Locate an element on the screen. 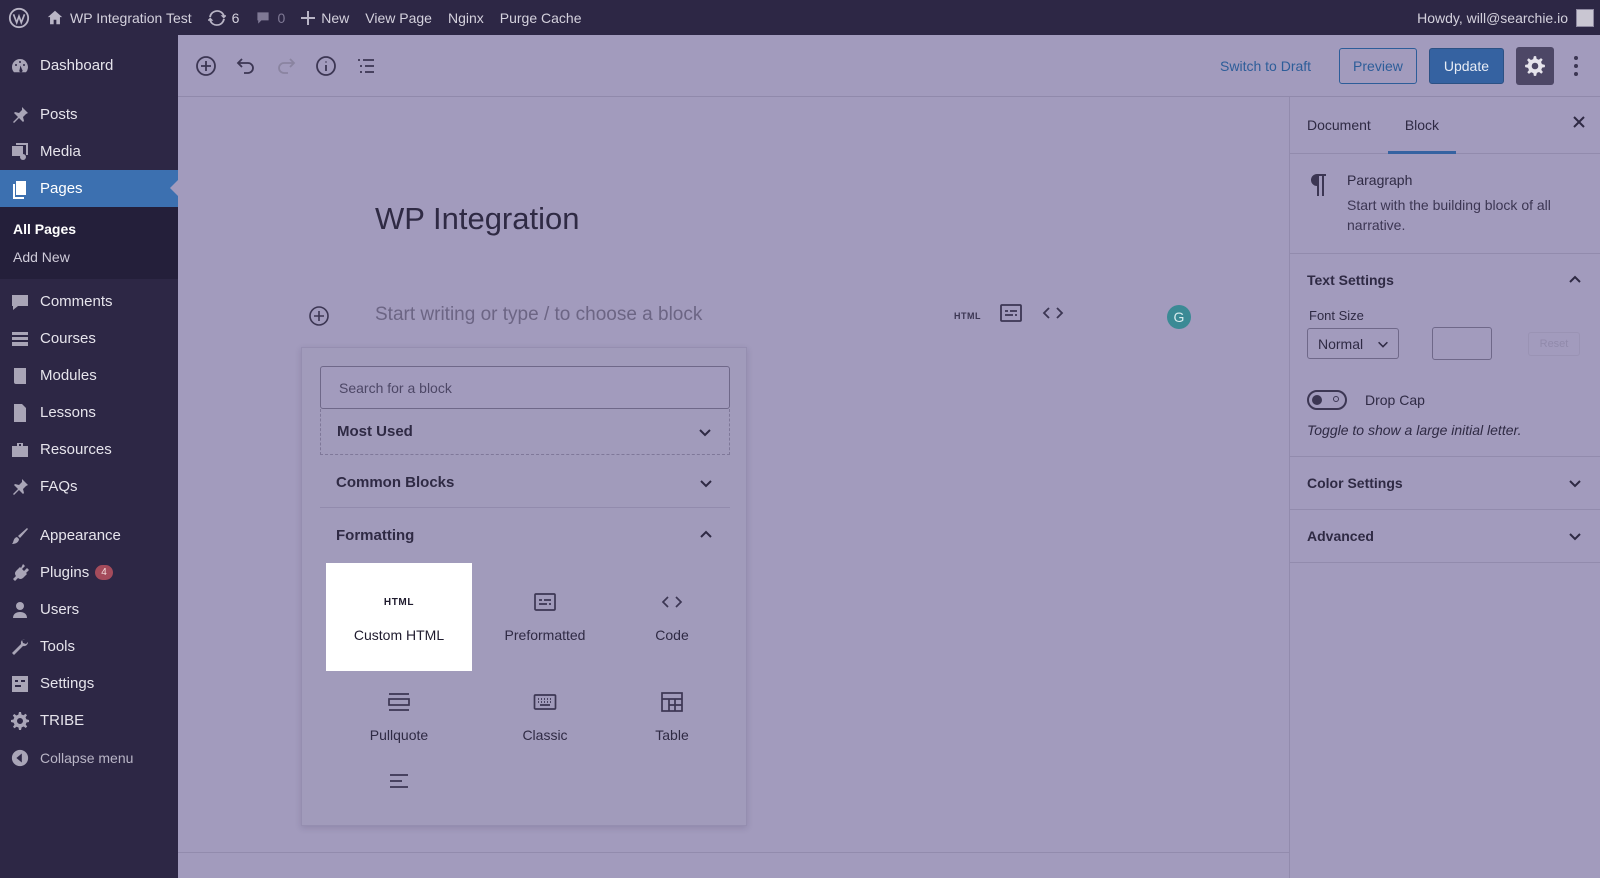 This screenshot has width=1600, height=878. wordpress-logo-button is located at coordinates (19, 17).